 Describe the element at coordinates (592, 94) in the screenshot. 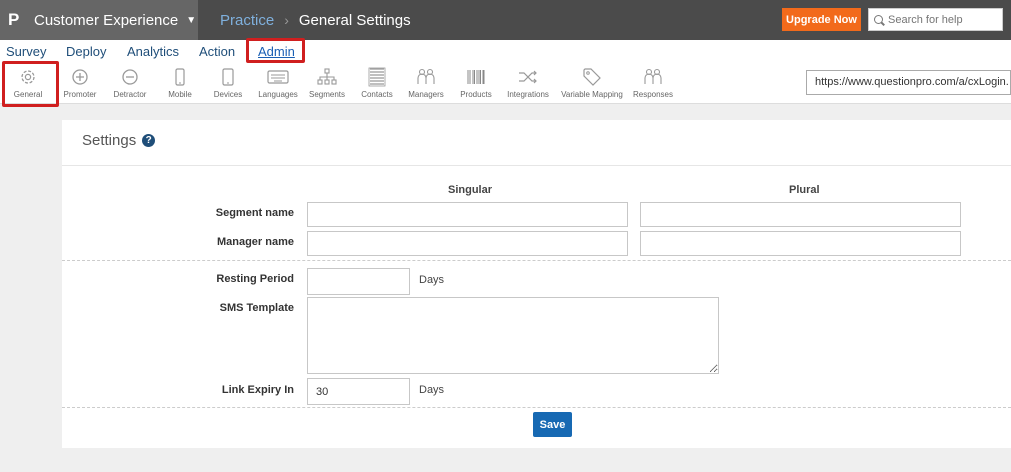

I see `tool-label: Variable Mapping` at that location.